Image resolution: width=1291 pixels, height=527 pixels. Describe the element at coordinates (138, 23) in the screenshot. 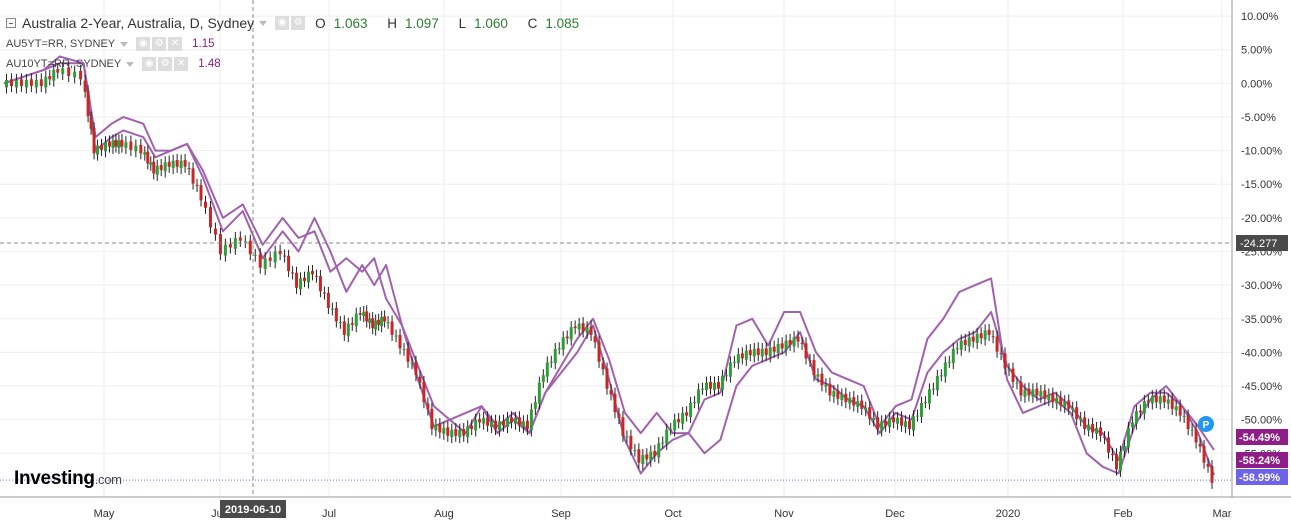

I see `symbol-title: Australia 2-Year, Australia, D, Sydney` at that location.